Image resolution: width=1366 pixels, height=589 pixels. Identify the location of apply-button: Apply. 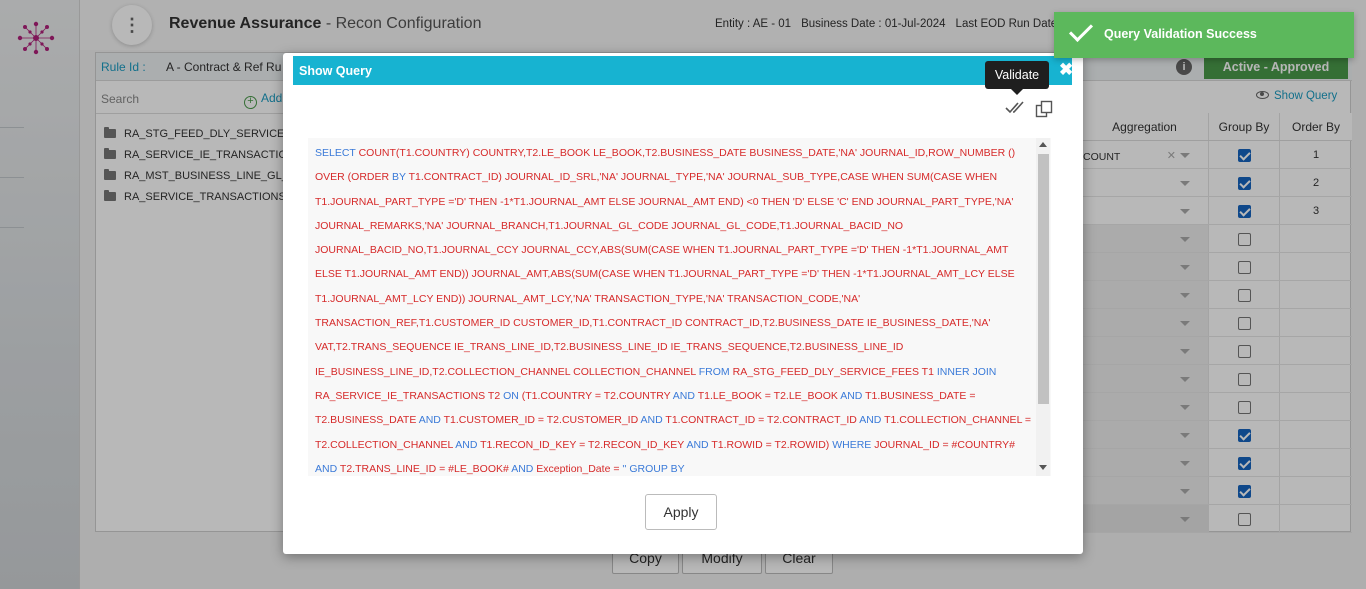
(681, 512).